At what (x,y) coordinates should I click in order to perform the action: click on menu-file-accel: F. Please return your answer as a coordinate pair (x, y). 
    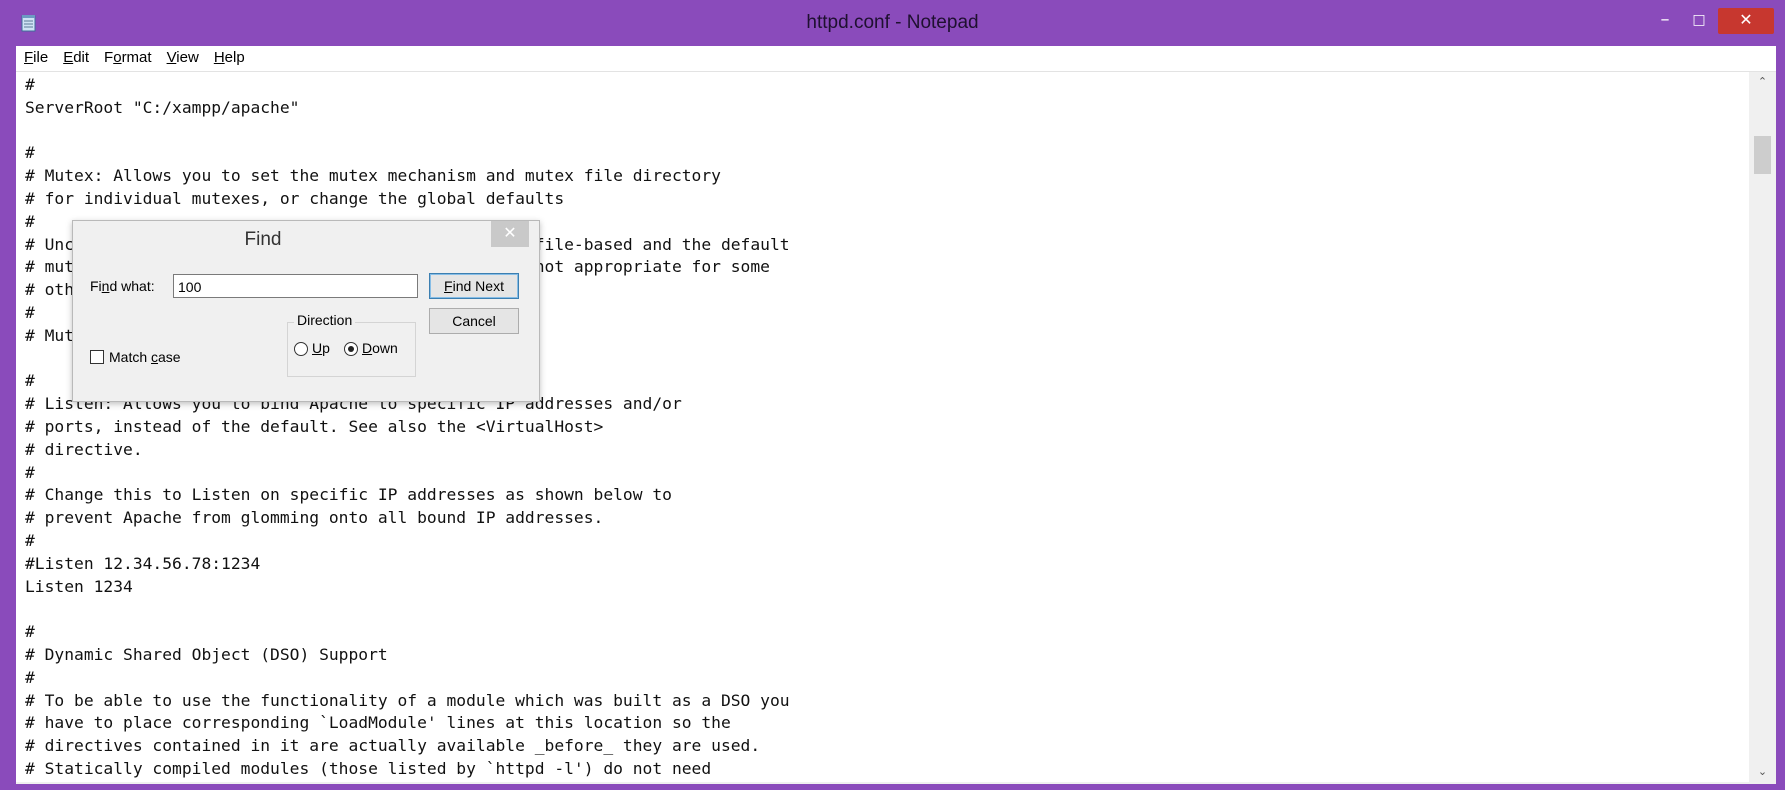
    Looking at the image, I should click on (29, 57).